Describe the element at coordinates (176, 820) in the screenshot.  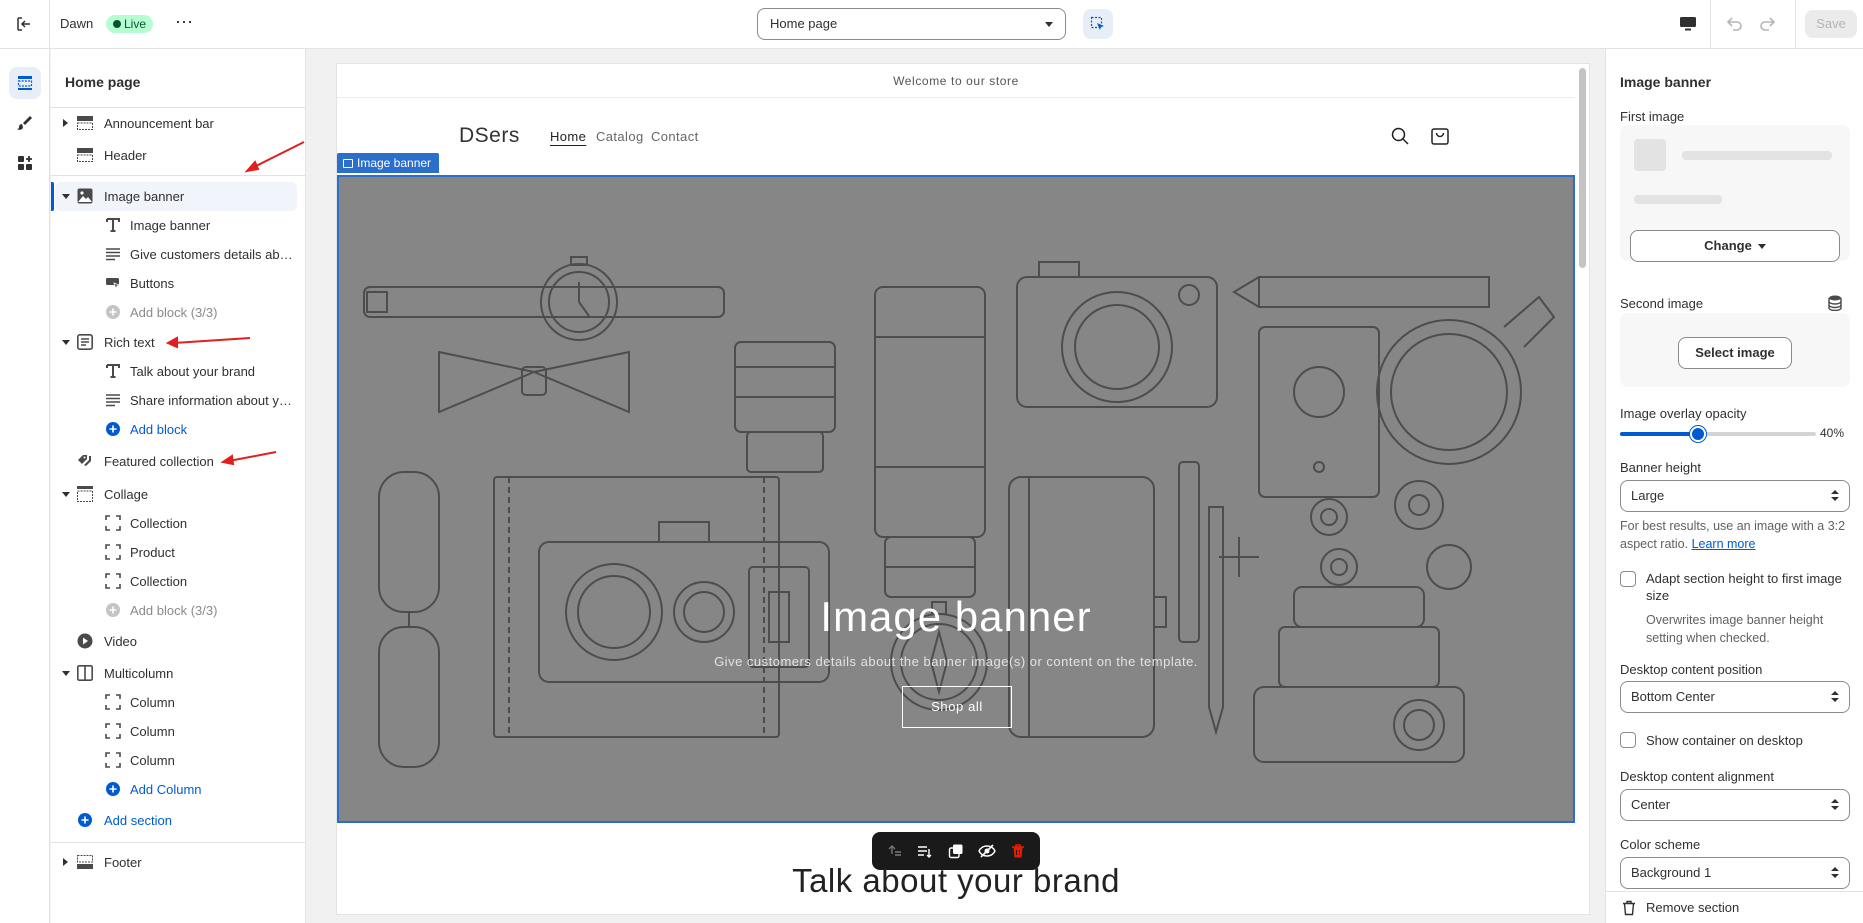
I see `add-section-button: Add section` at that location.